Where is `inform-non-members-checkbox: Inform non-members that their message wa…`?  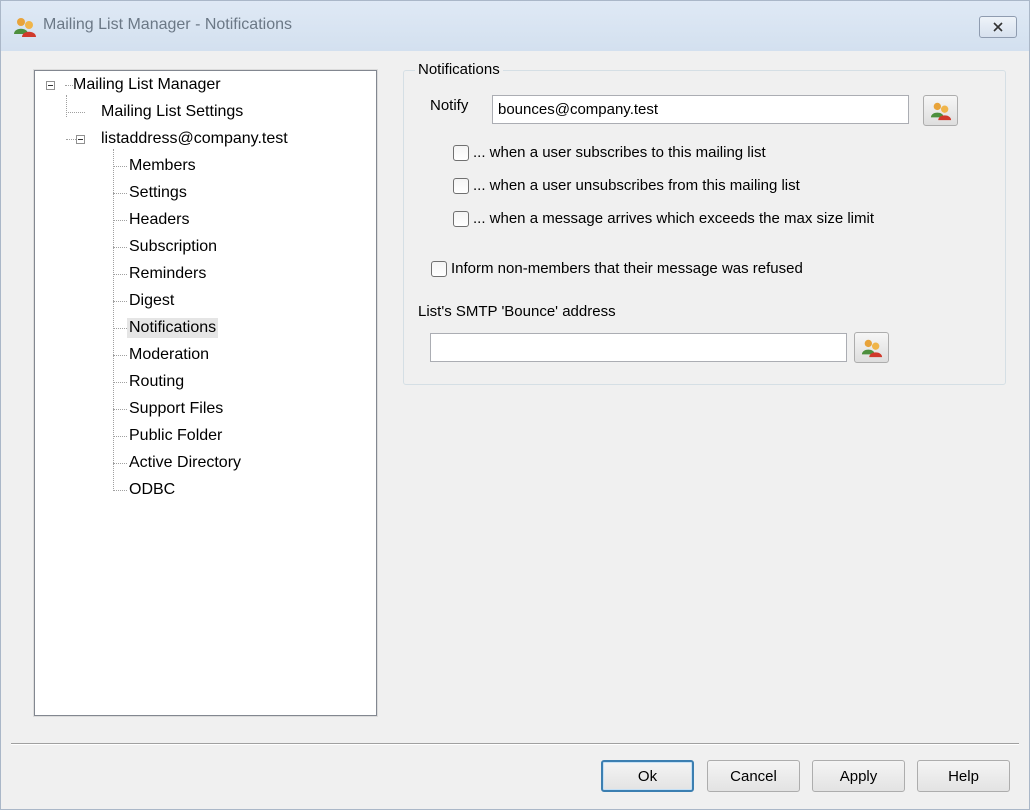
inform-non-members-checkbox: Inform non-members that their message wa… is located at coordinates (617, 268).